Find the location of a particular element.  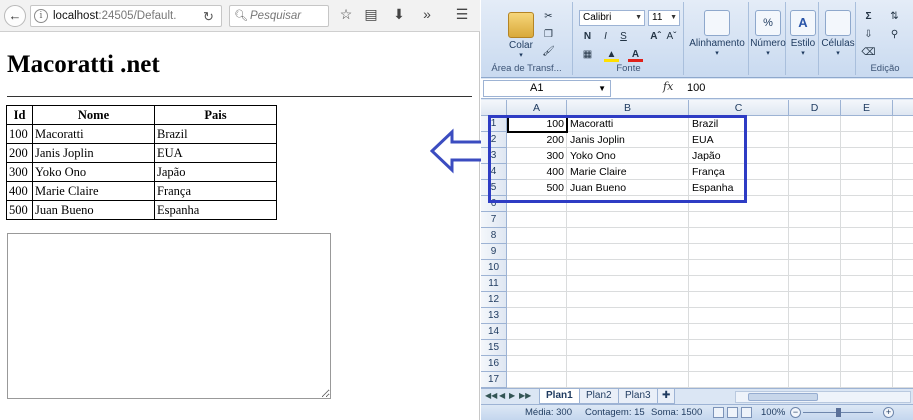

cell-id: 400 is located at coordinates (19, 191).